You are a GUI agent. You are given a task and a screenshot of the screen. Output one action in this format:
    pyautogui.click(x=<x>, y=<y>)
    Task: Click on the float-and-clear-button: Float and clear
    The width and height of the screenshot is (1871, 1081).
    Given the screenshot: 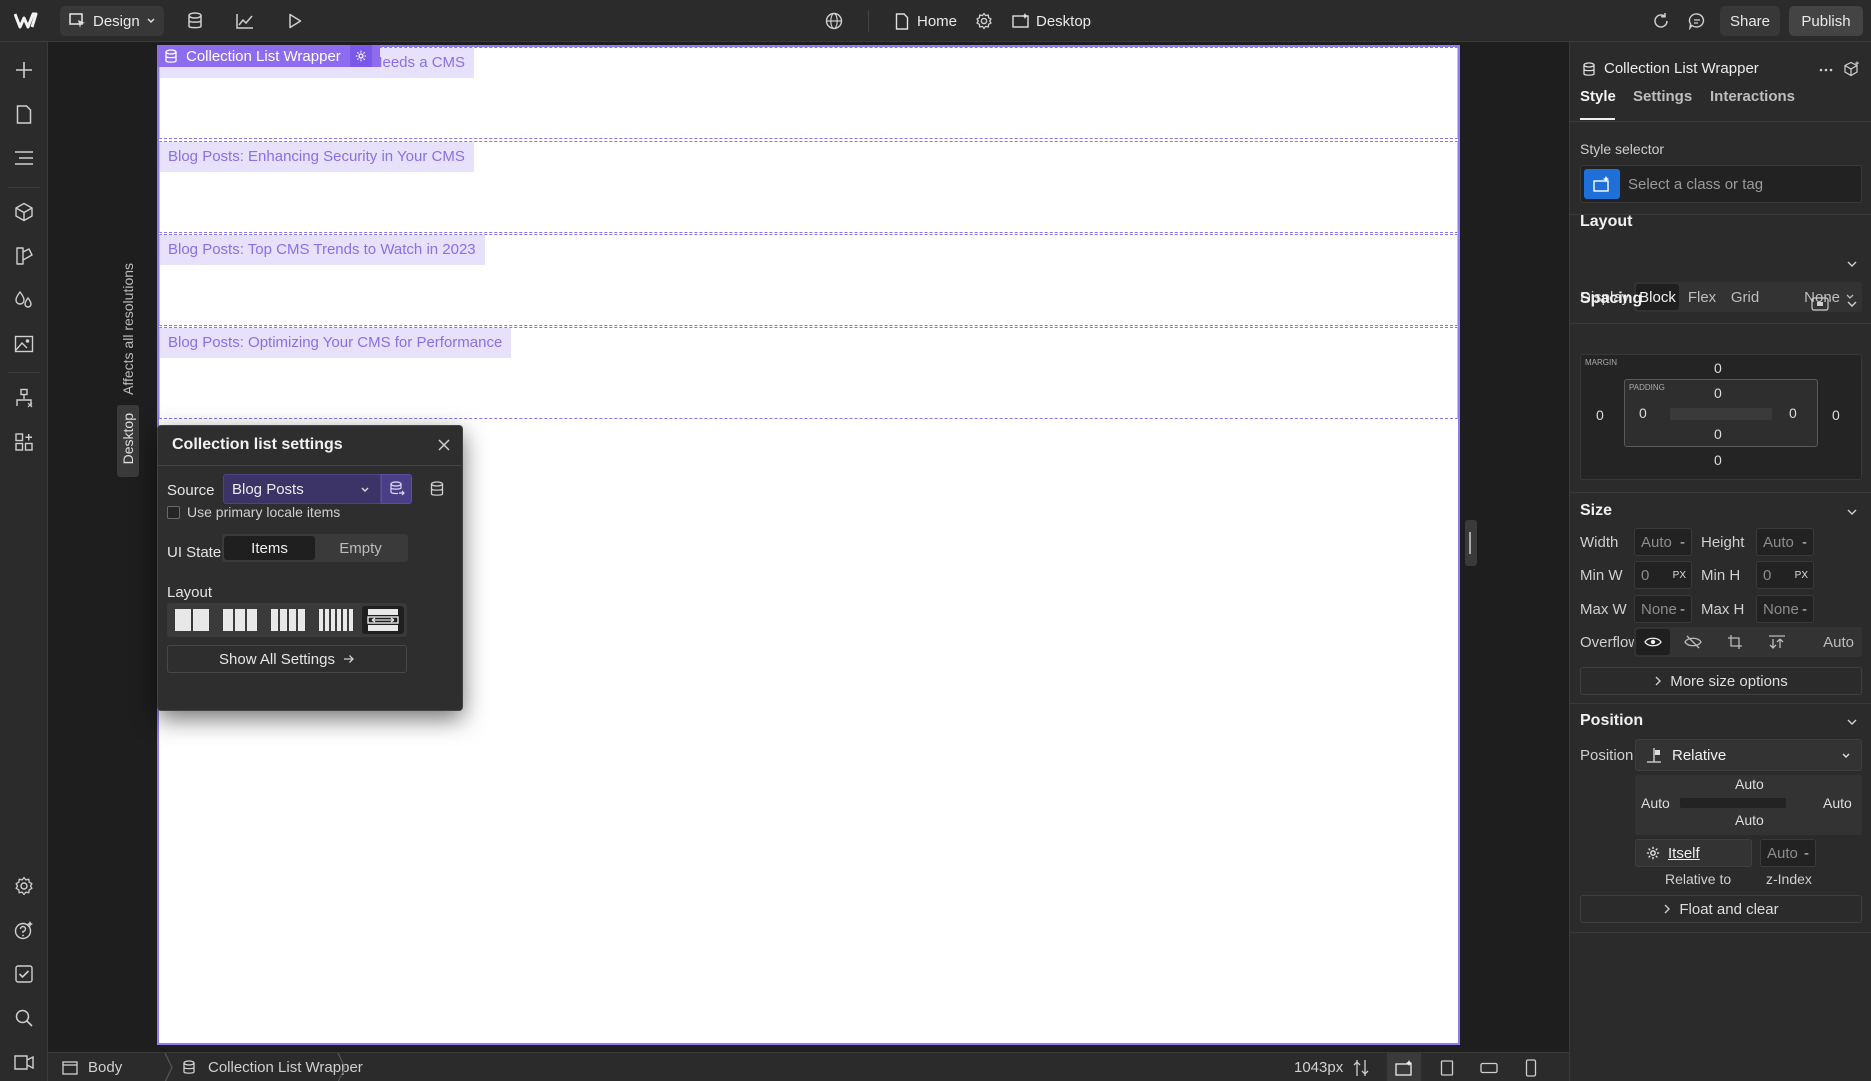 What is the action you would take?
    pyautogui.click(x=1721, y=909)
    